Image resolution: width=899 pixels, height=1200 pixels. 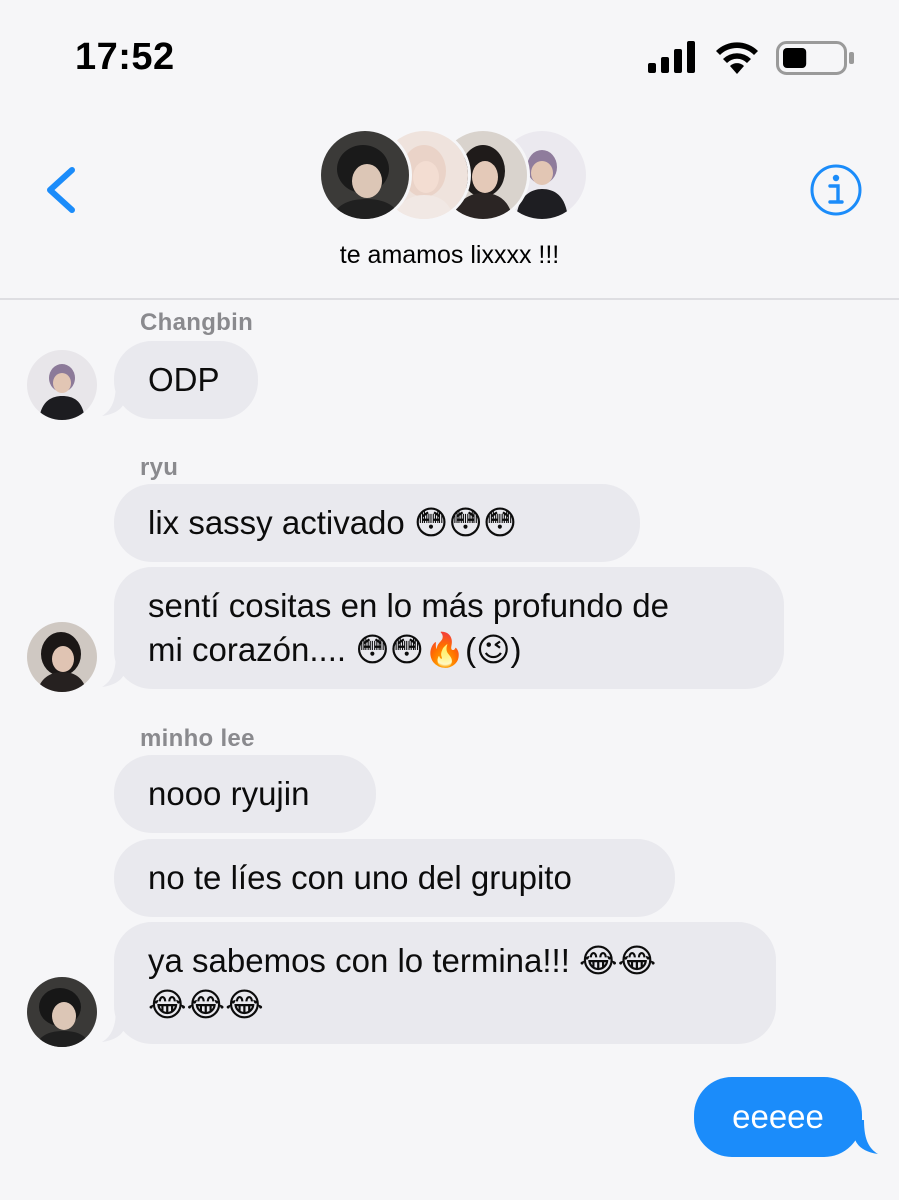 I want to click on battery-icon, so click(x=815, y=58).